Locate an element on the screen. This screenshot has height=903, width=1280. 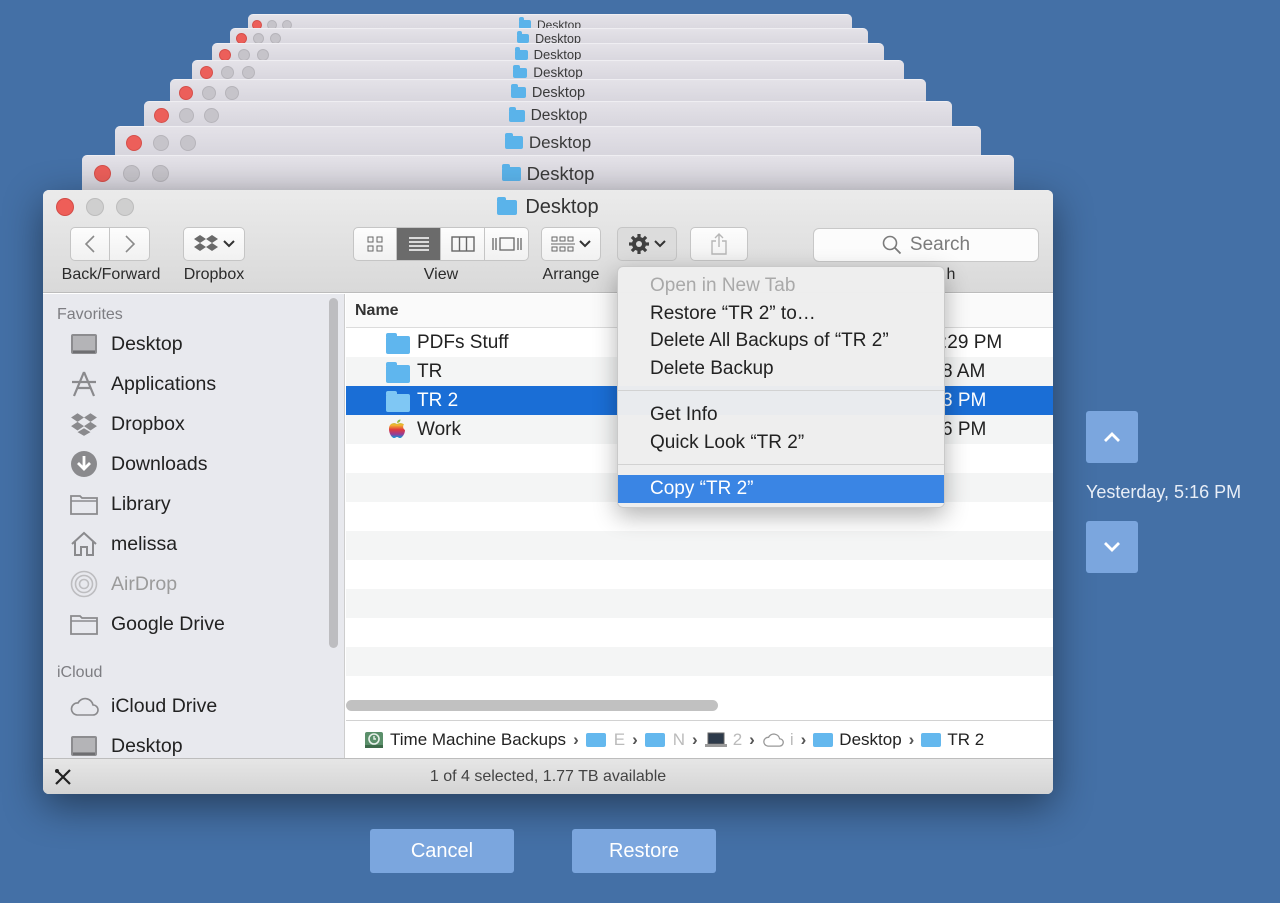
gear-icon is located at coordinates (639, 244).